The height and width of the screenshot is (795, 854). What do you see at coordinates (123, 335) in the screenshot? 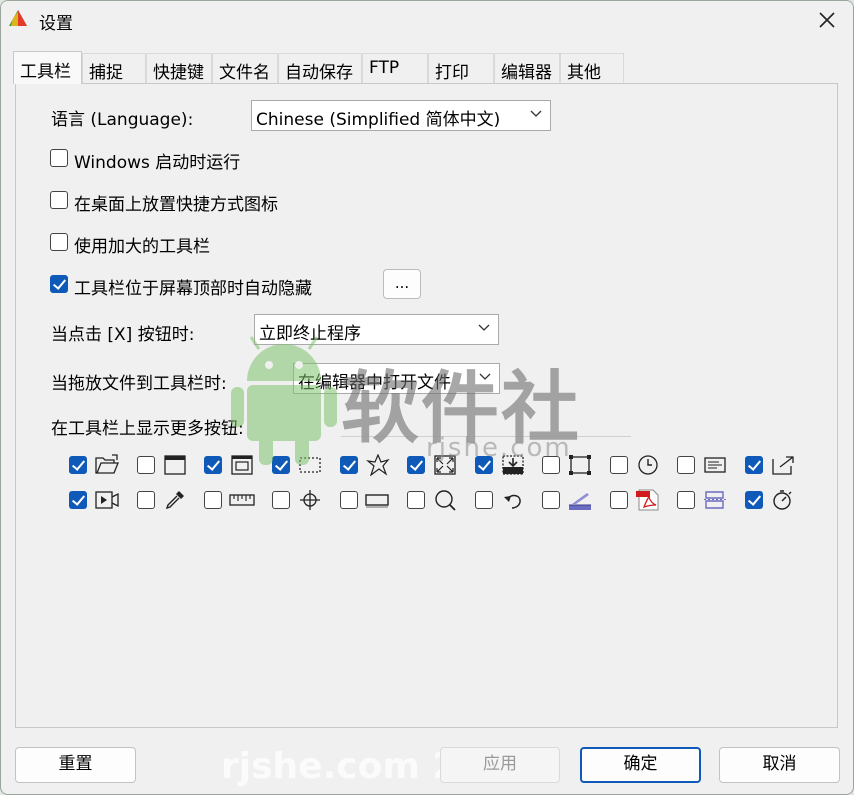
I see `x-click-label: 当点击 [X] 按钮时:` at bounding box center [123, 335].